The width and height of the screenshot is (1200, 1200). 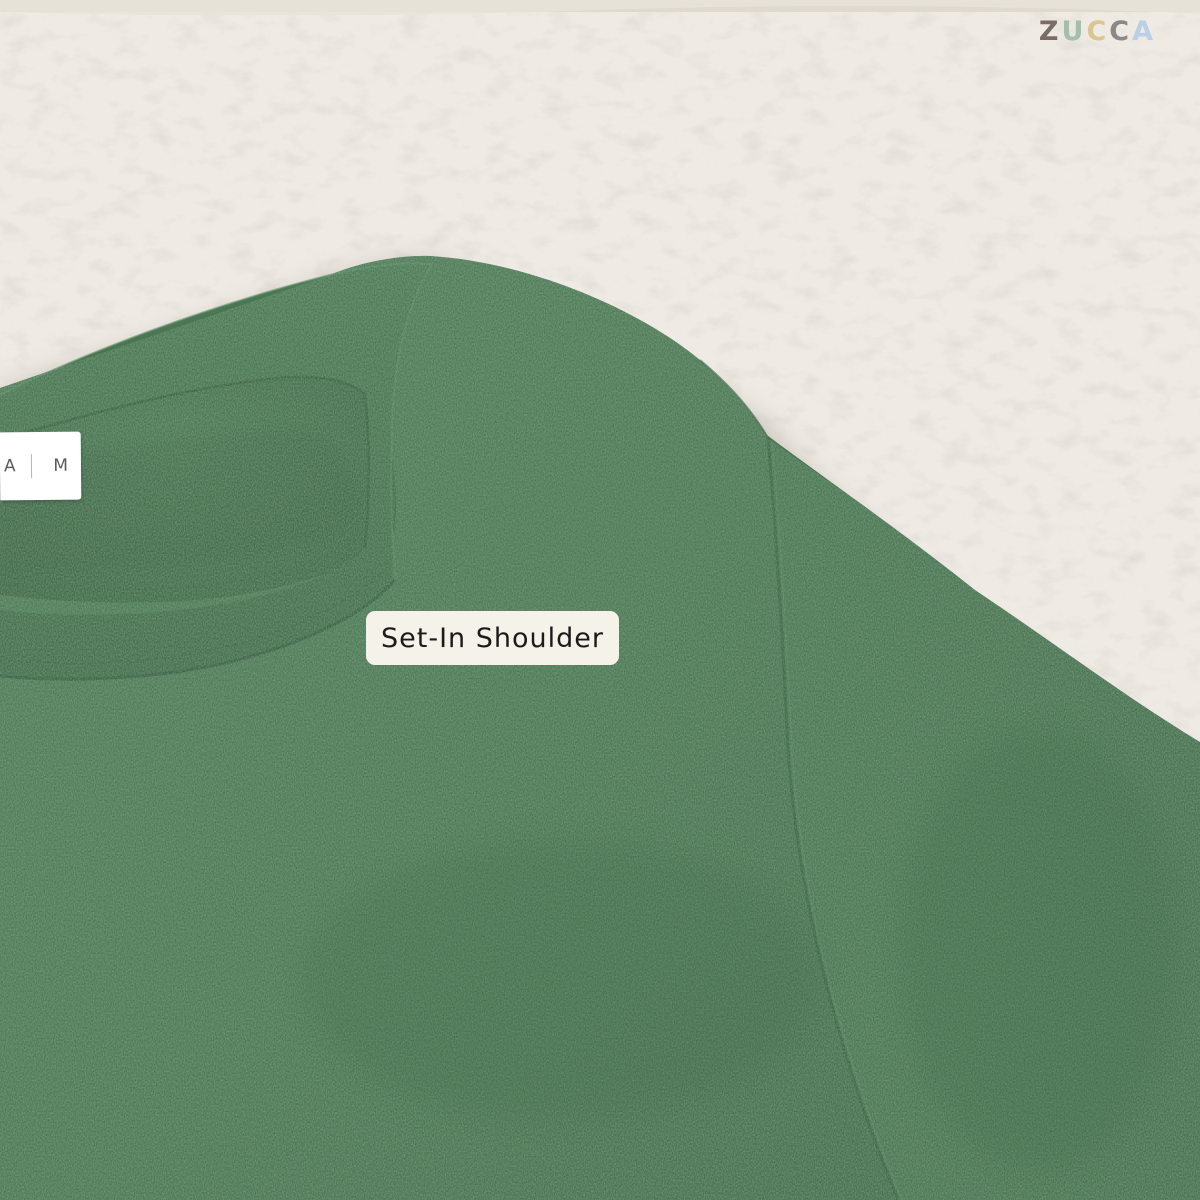 I want to click on label-size: M, so click(x=61, y=465).